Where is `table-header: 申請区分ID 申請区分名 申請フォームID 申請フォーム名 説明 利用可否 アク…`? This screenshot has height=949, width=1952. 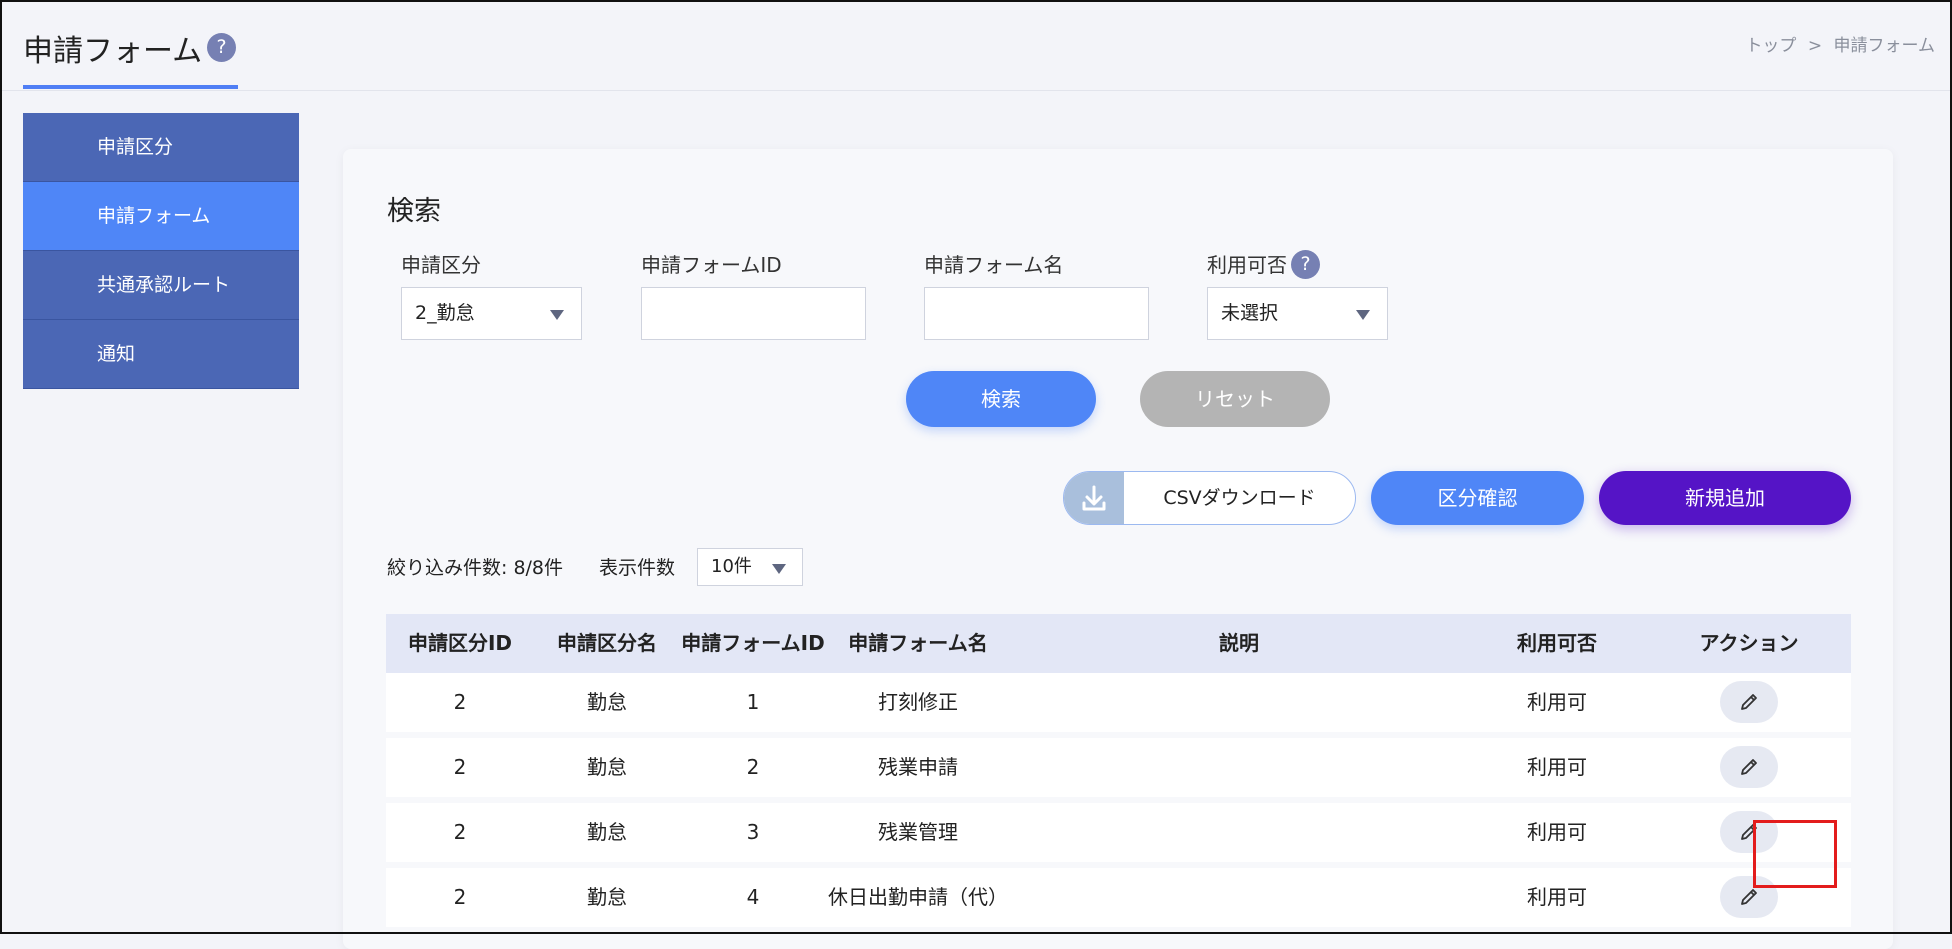 table-header: 申請区分ID 申請区分名 申請フォームID 申請フォーム名 説明 利用可否 アク… is located at coordinates (1118, 643).